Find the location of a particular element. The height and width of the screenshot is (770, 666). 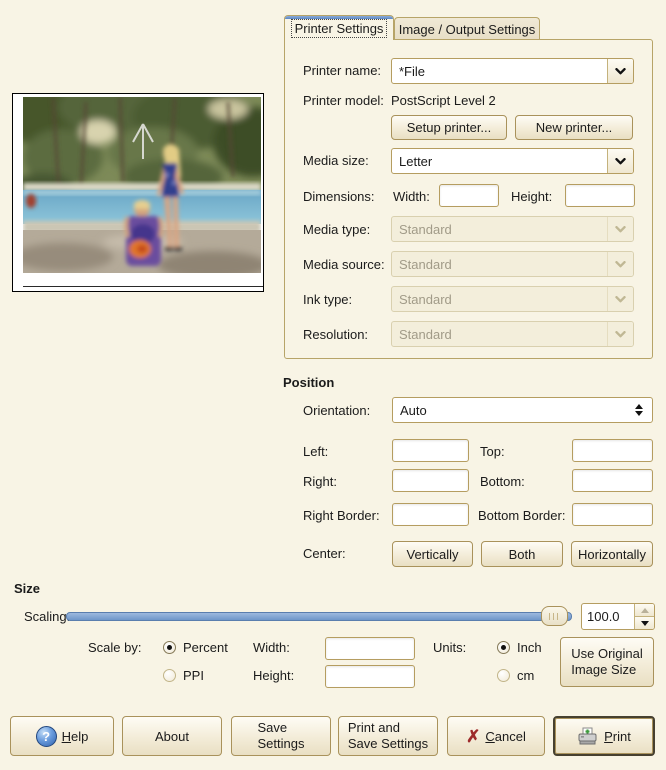

dimensions-width-input is located at coordinates (469, 195).